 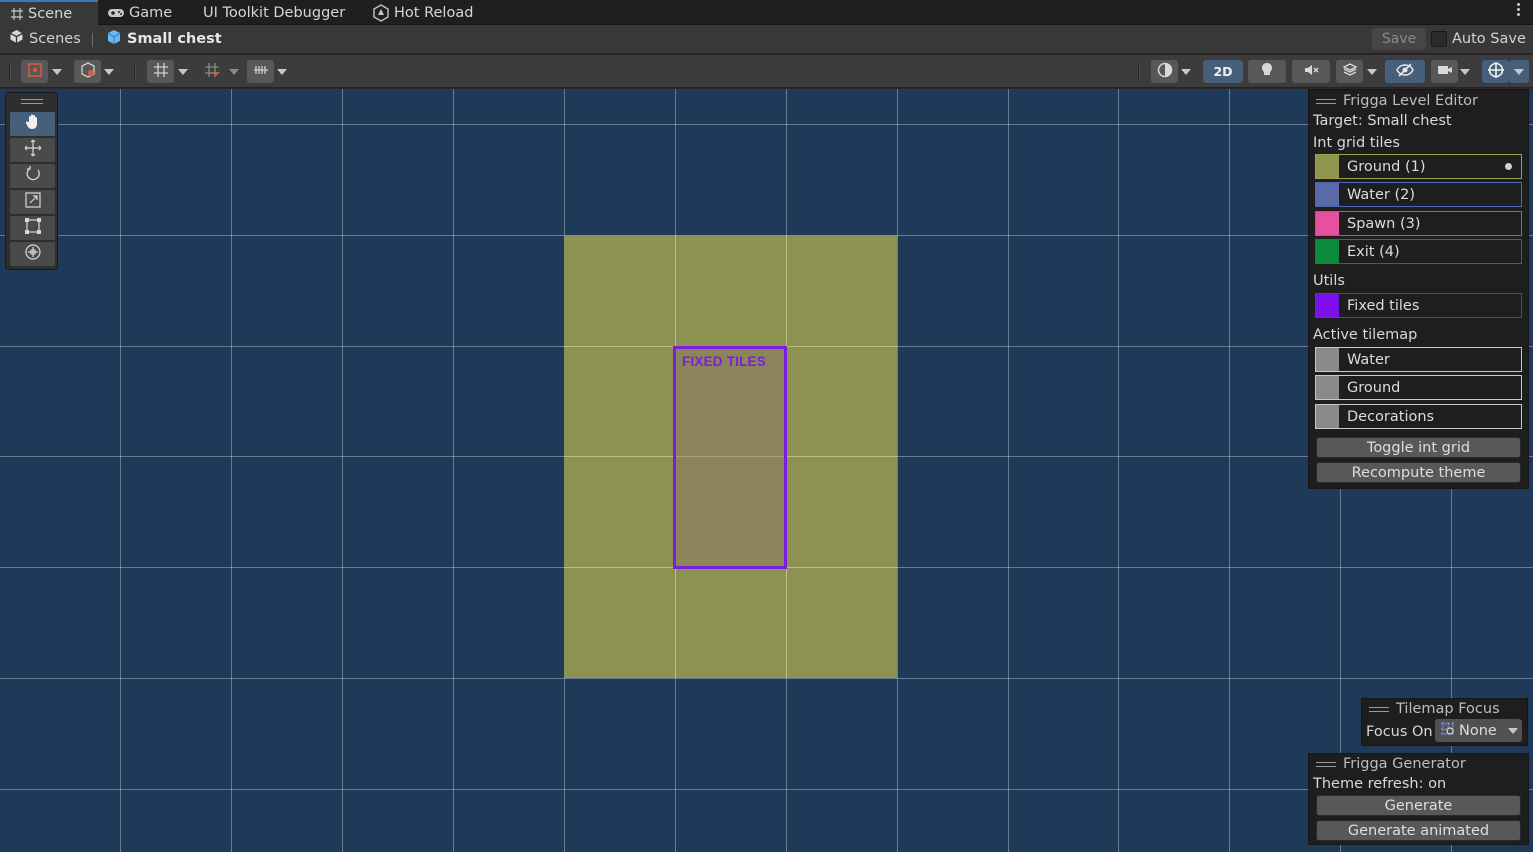 What do you see at coordinates (139, 12) in the screenshot?
I see `tab-game: Game` at bounding box center [139, 12].